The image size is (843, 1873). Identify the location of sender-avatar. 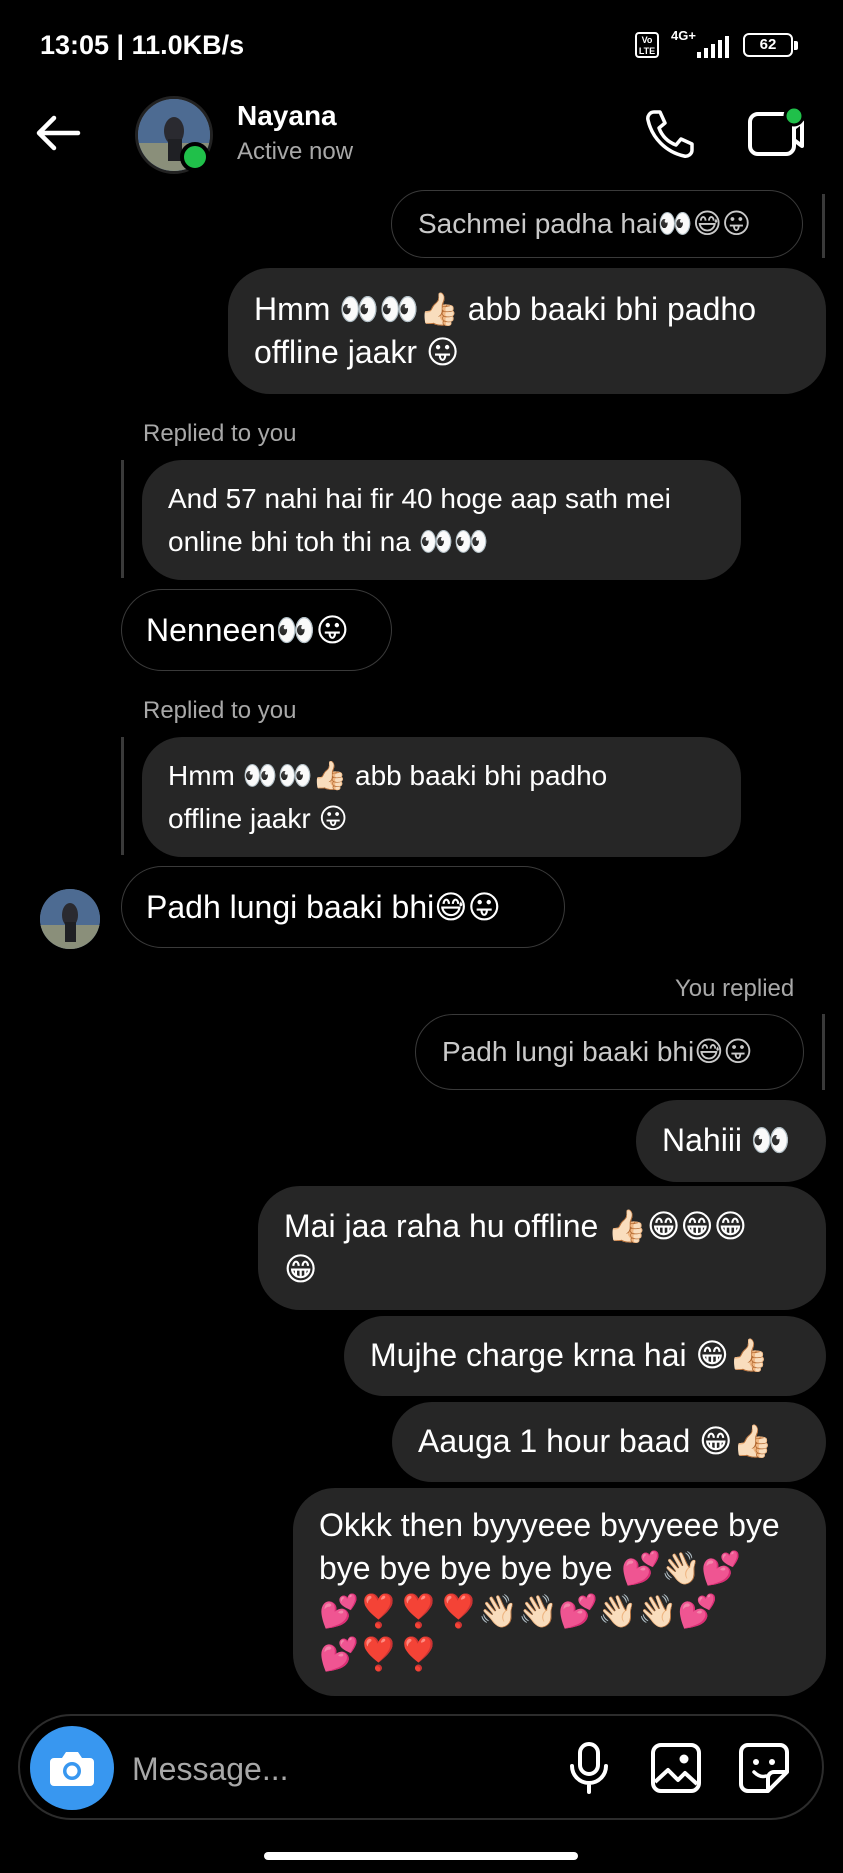
(70, 919).